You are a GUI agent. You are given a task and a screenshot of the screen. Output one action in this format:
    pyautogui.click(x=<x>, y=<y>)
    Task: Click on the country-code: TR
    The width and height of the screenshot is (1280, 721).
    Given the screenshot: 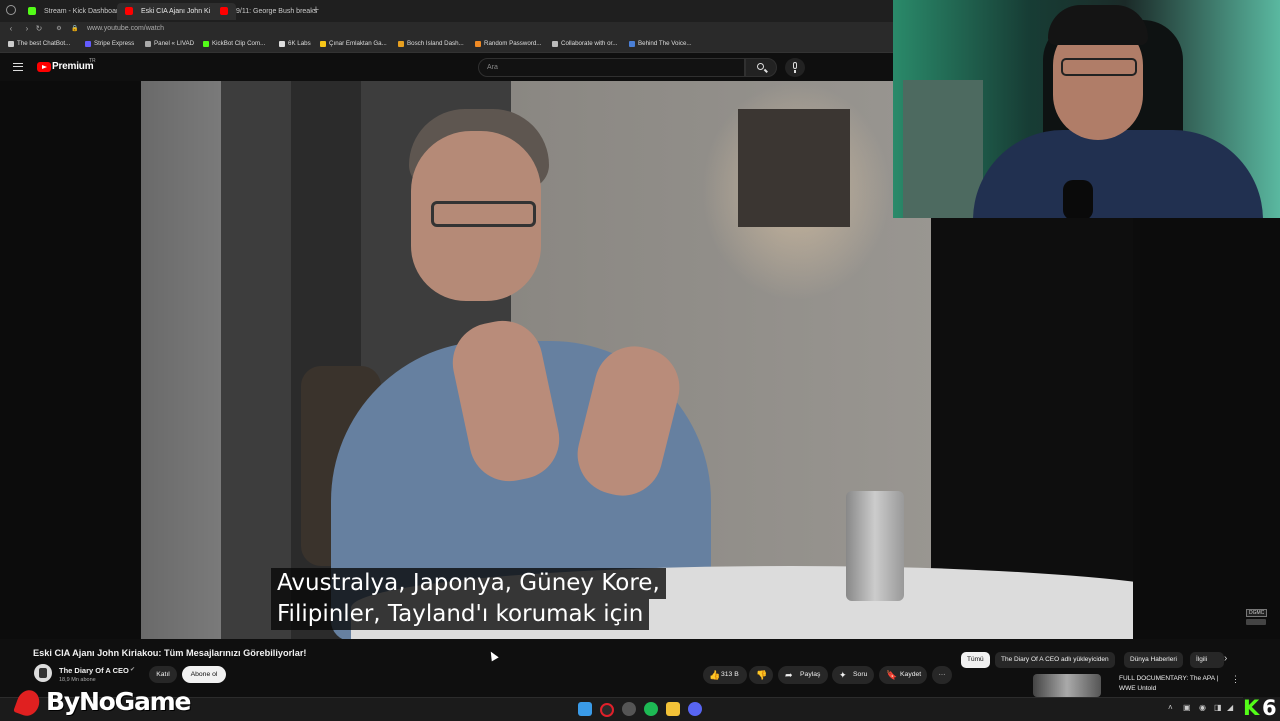 What is the action you would take?
    pyautogui.click(x=92, y=61)
    